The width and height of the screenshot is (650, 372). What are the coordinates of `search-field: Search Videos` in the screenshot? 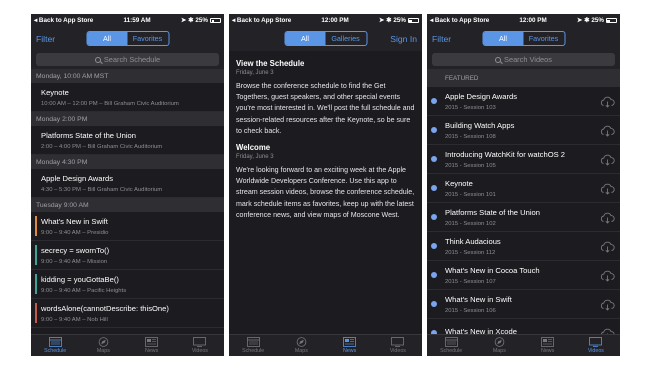 It's located at (523, 59).